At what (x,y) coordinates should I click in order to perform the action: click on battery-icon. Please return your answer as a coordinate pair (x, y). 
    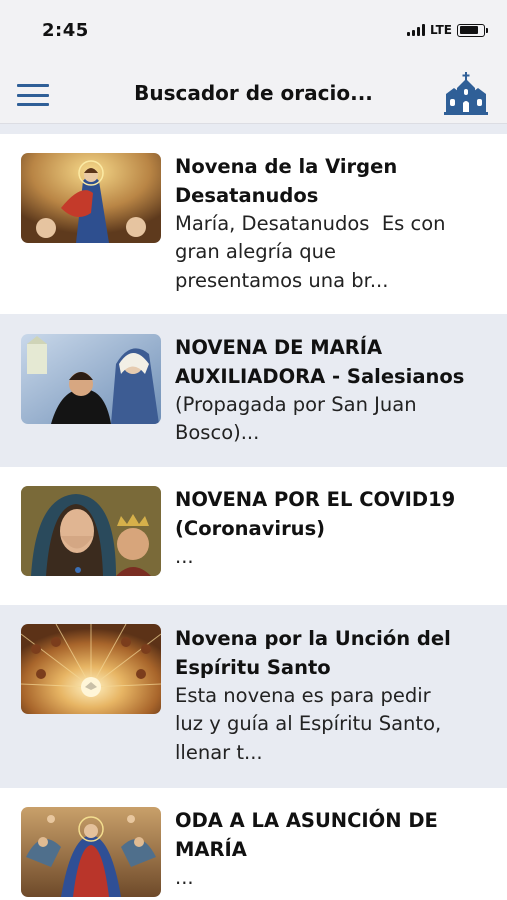
    Looking at the image, I should click on (472, 30).